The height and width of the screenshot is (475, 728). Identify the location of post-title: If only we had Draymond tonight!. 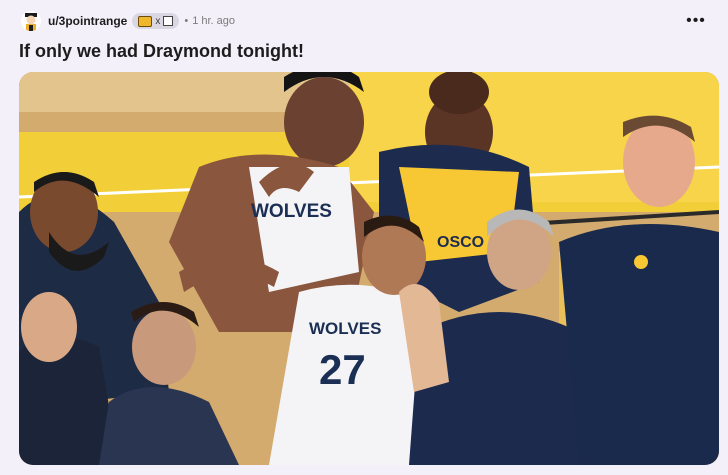
(161, 51).